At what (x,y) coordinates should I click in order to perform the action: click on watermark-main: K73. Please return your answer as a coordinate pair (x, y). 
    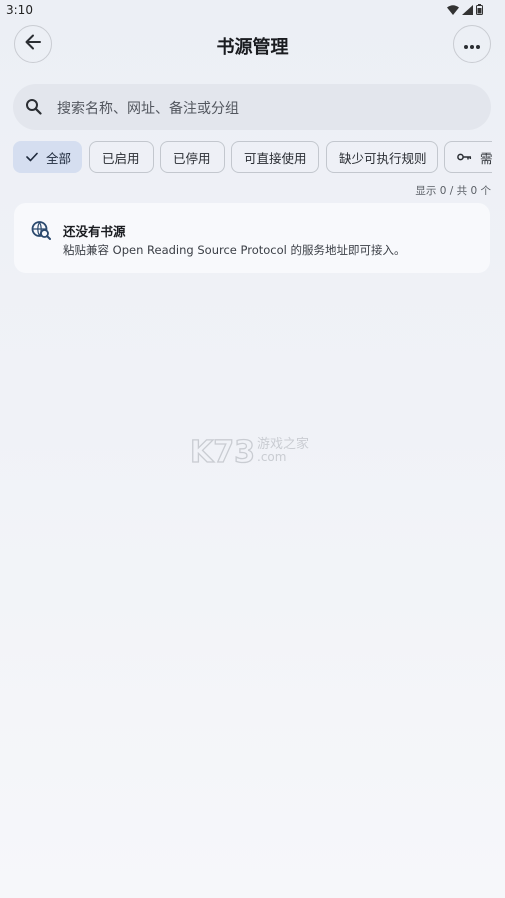
    Looking at the image, I should click on (222, 451).